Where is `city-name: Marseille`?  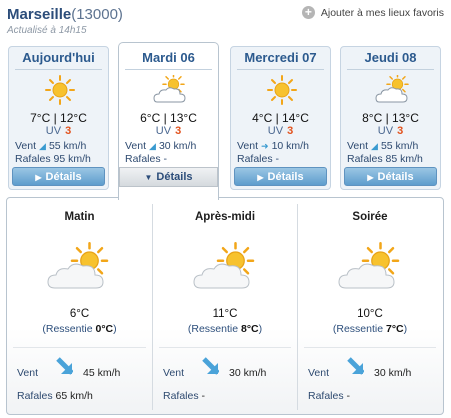
city-name: Marseille is located at coordinates (39, 14).